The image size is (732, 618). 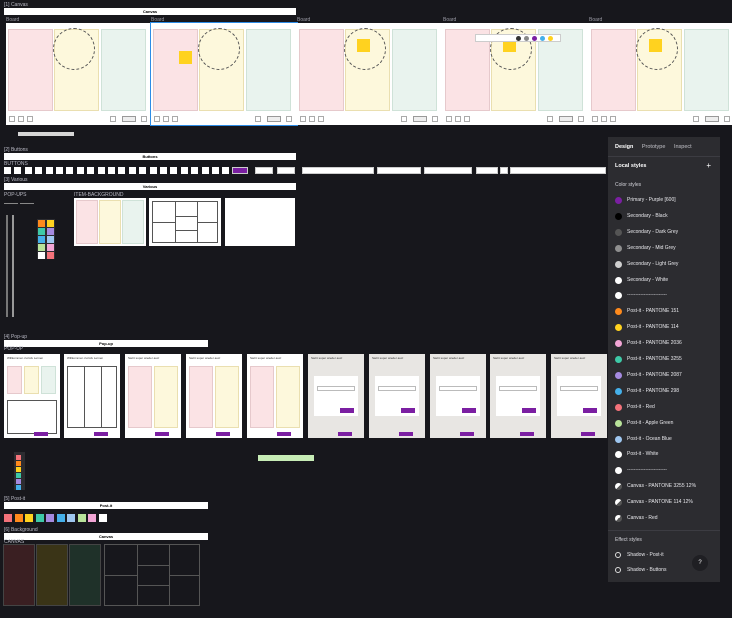 What do you see at coordinates (14, 380) in the screenshot?
I see `popup-option-pink` at bounding box center [14, 380].